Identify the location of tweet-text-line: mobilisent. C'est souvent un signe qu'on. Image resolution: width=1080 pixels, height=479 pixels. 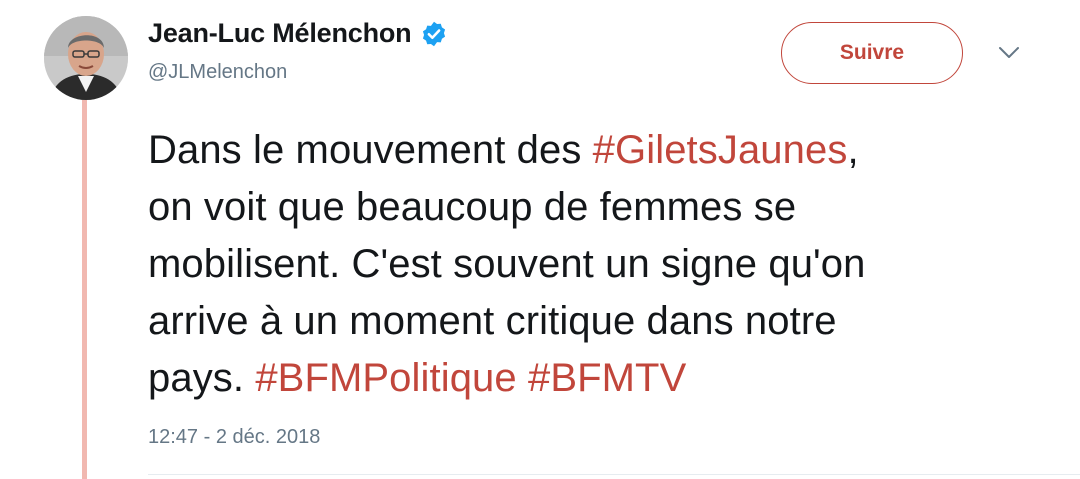
(598, 264).